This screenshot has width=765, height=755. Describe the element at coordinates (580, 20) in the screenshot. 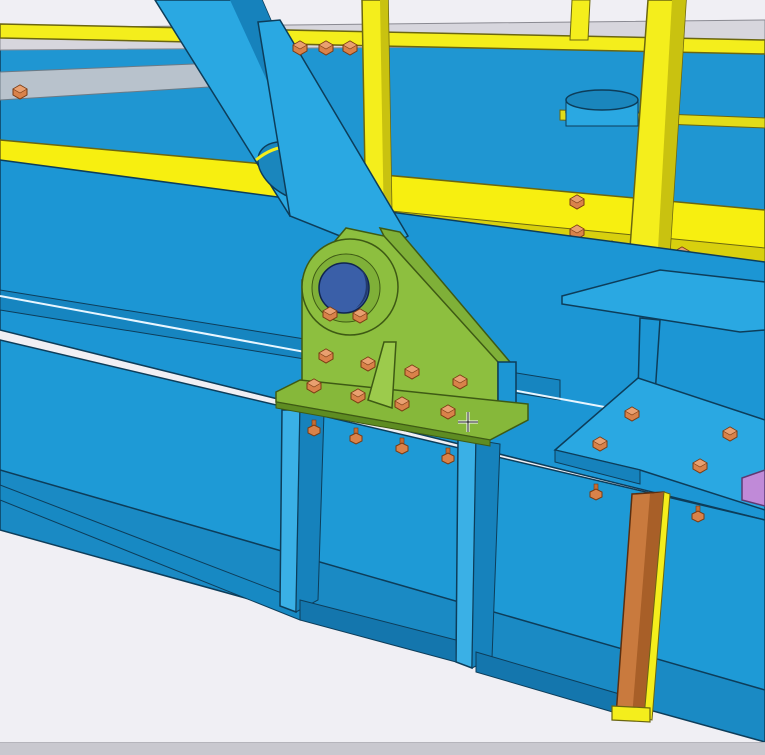

I see `handrail-post-far` at that location.